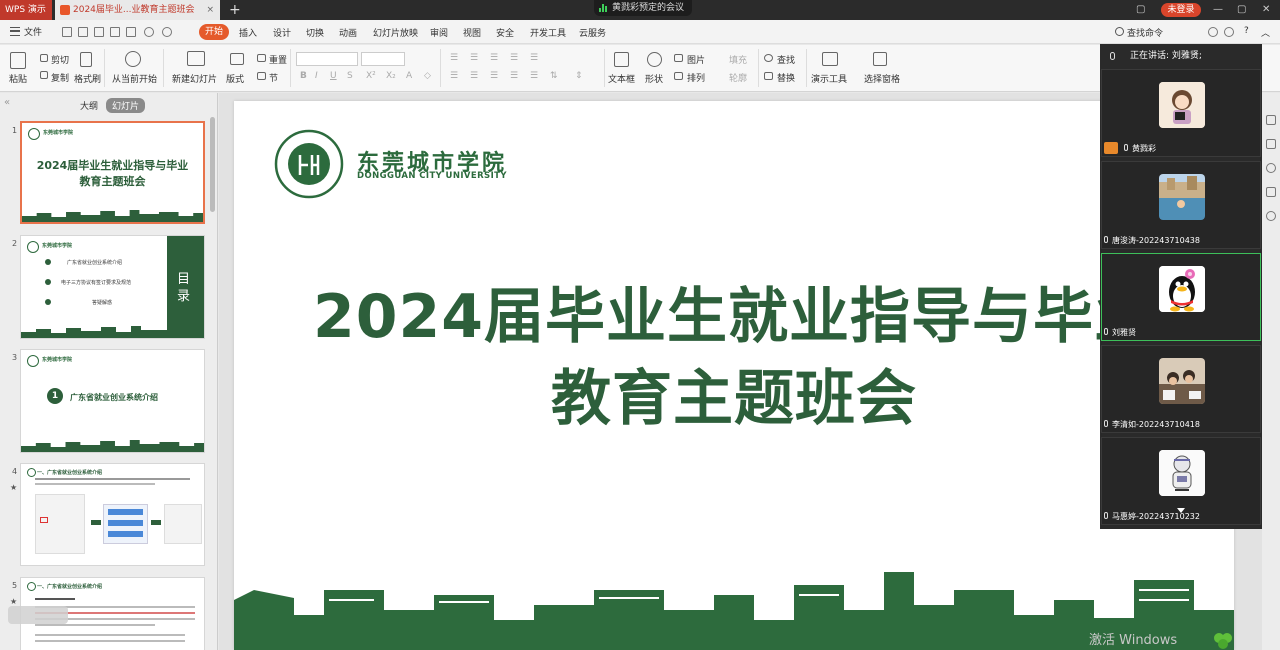 The height and width of the screenshot is (650, 1280). I want to click on maximize-icon: ▢, so click(1241, 10).